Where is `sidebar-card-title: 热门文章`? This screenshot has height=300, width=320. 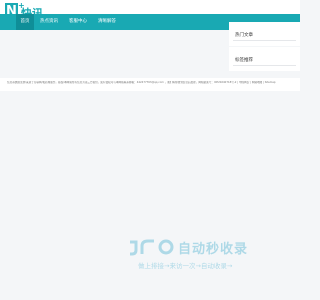 sidebar-card-title: 热门文章 is located at coordinates (244, 35).